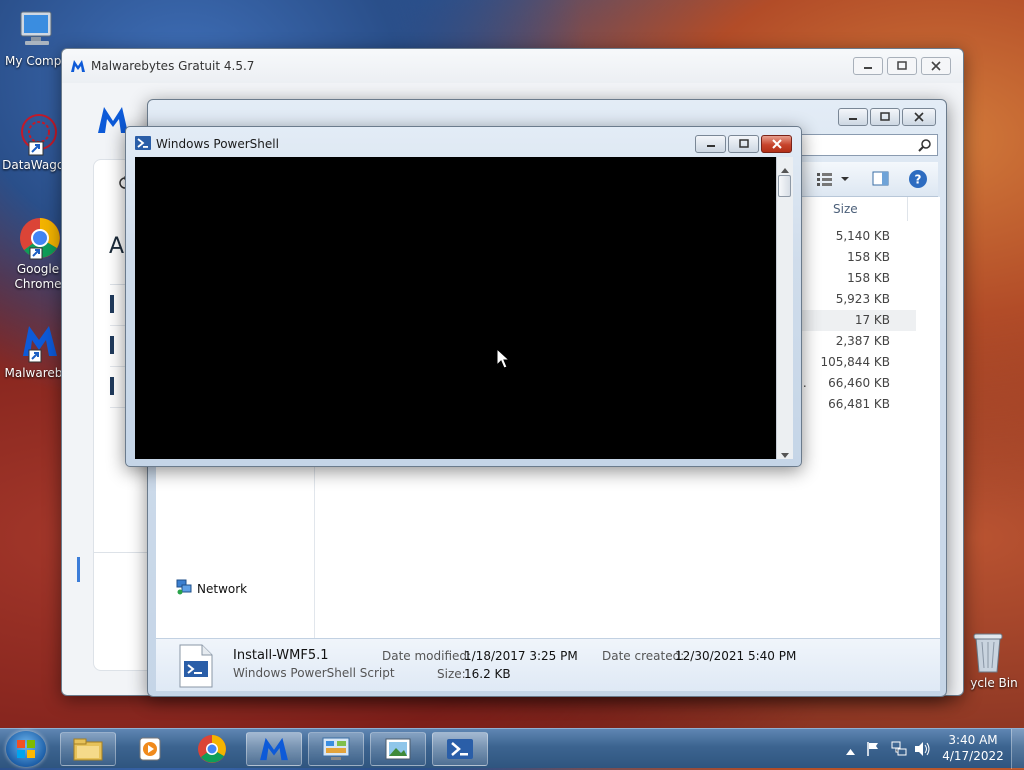  What do you see at coordinates (37, 30) in the screenshot?
I see `computer-icon` at bounding box center [37, 30].